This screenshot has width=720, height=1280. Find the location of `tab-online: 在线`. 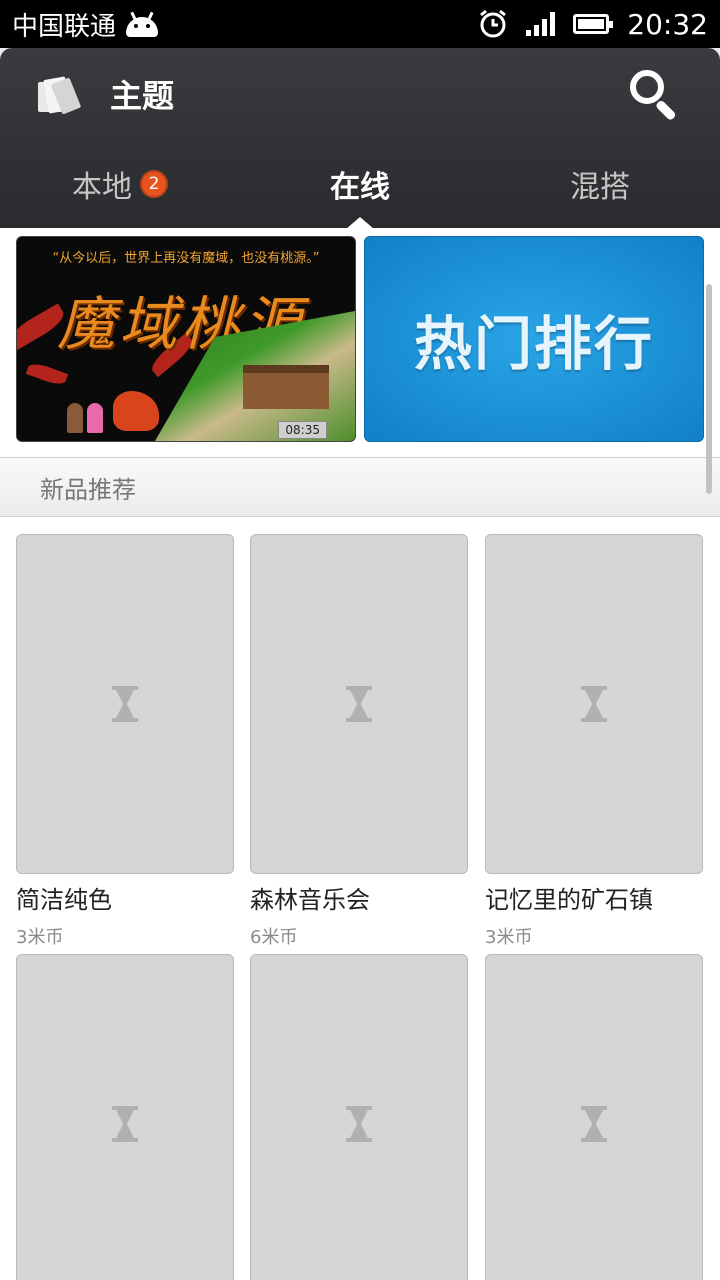

tab-online: 在线 is located at coordinates (360, 184).